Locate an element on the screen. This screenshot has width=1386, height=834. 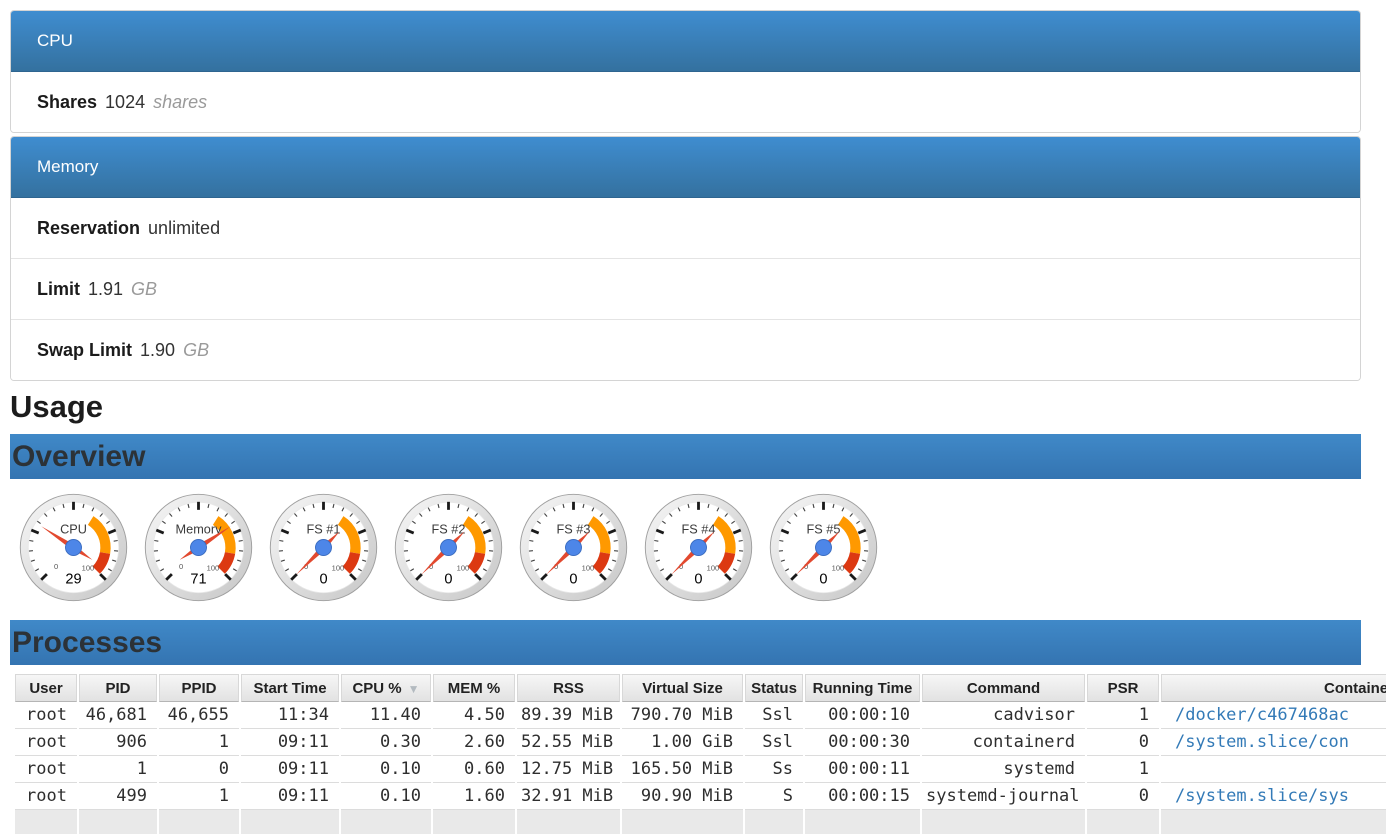
col-header-running-time: Running Time is located at coordinates (862, 688).